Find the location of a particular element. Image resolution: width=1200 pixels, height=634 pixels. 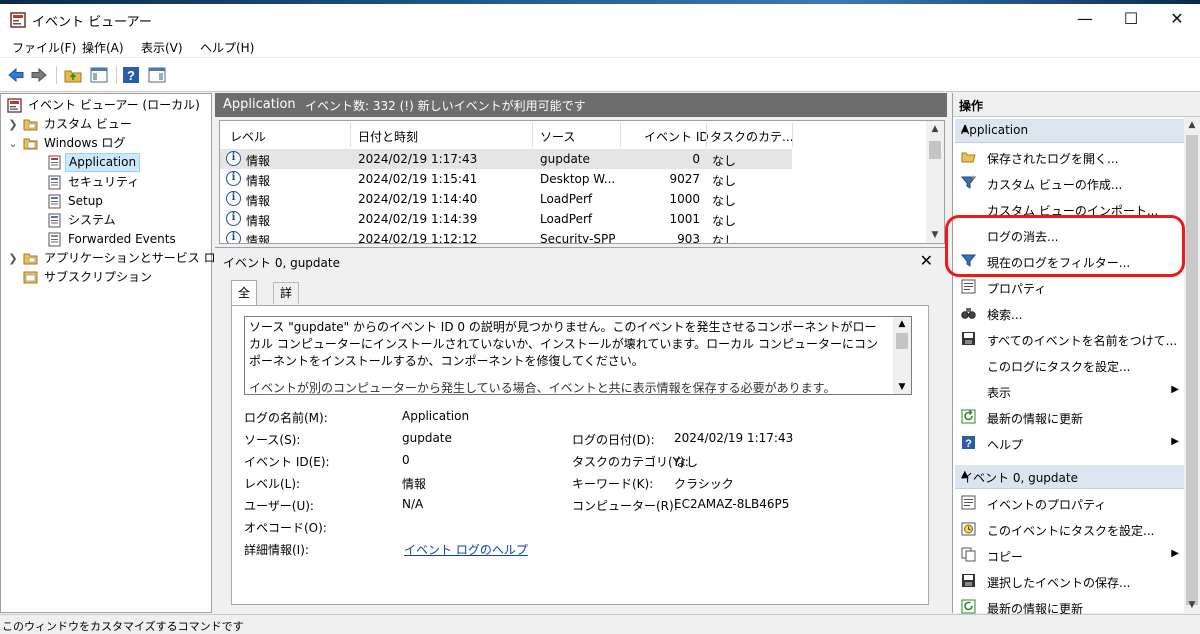

forward-arrow-icon is located at coordinates (39, 75).